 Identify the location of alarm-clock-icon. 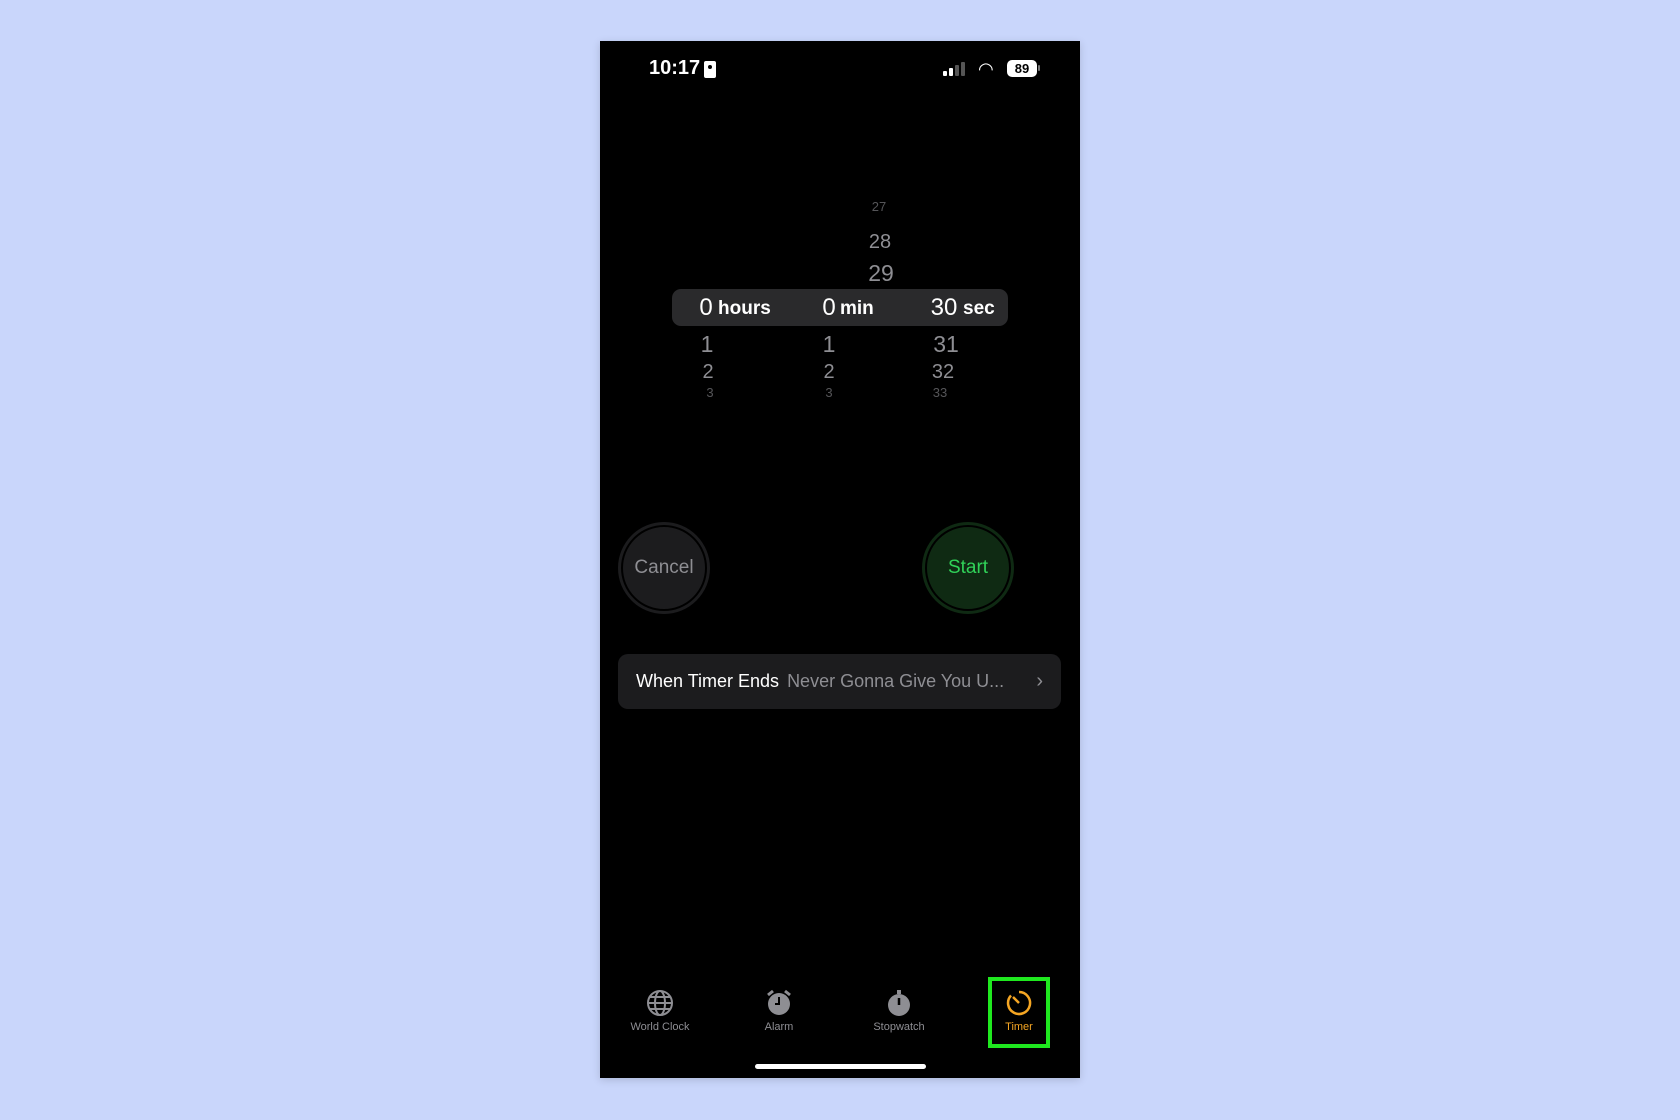
(779, 1002).